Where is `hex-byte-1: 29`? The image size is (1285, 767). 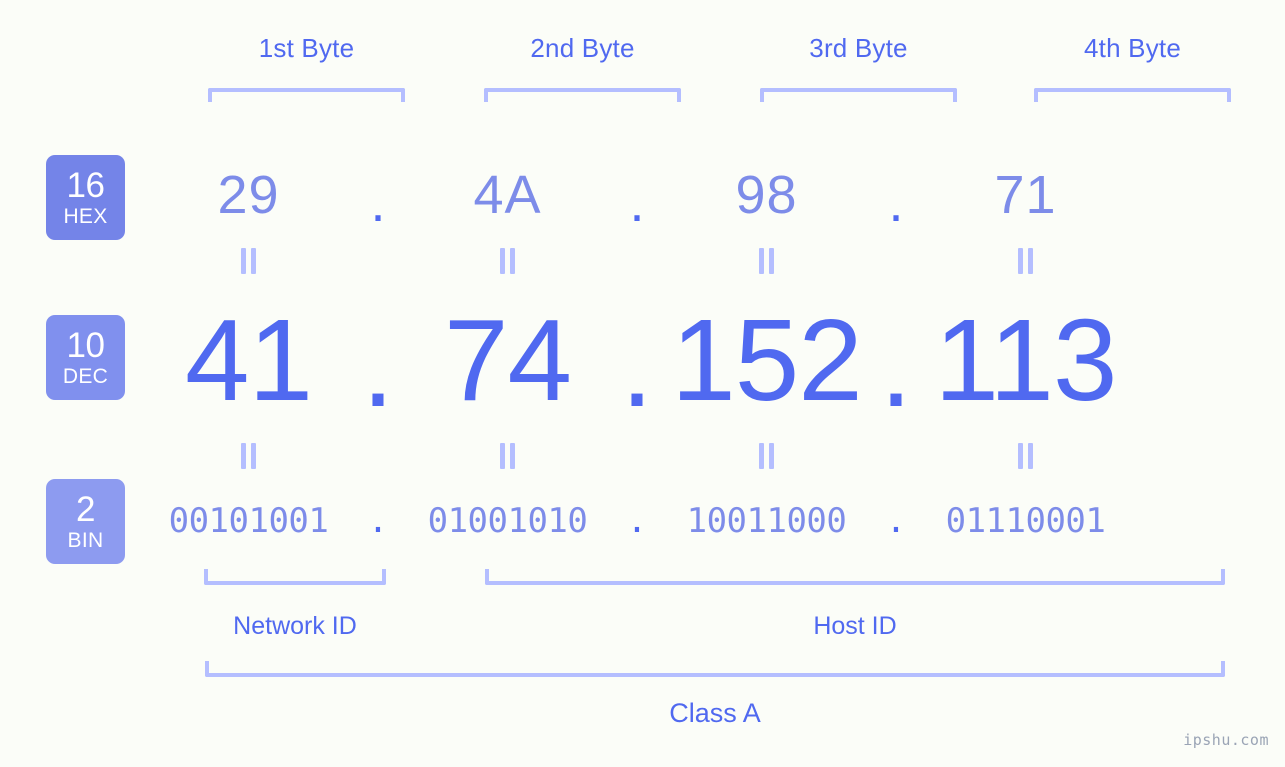 hex-byte-1: 29 is located at coordinates (248, 195).